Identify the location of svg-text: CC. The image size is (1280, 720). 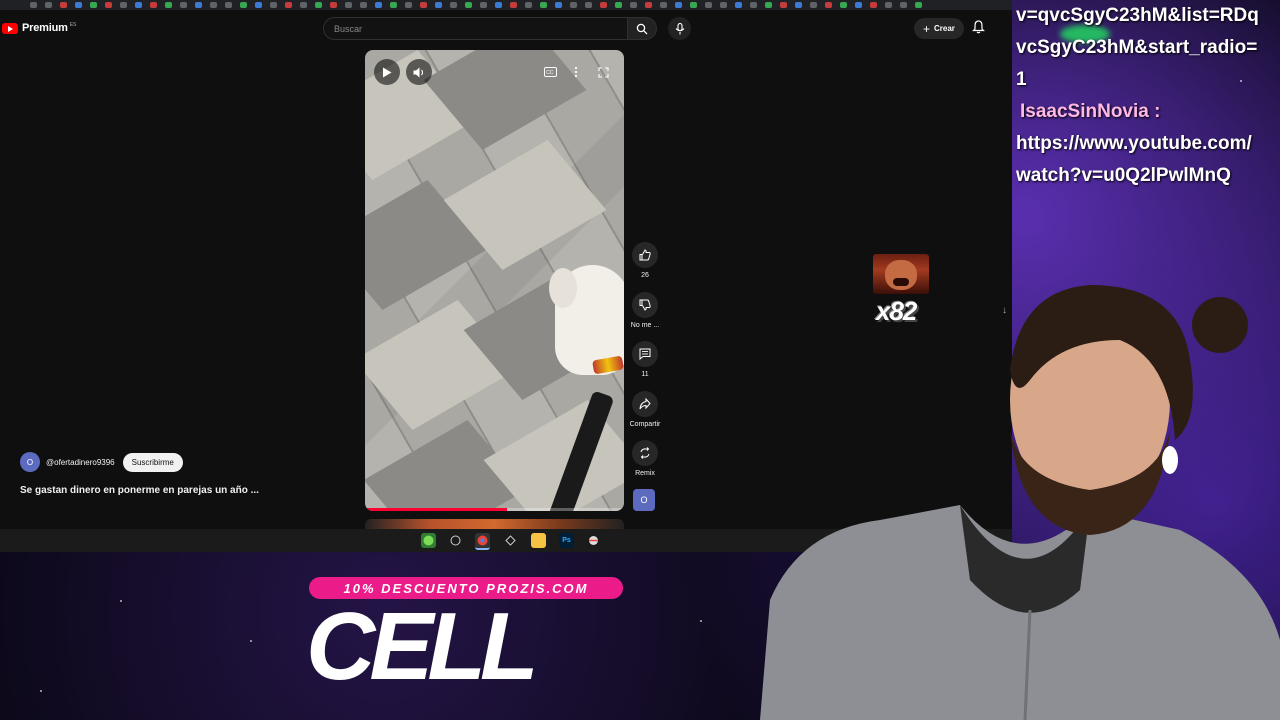
(550, 73).